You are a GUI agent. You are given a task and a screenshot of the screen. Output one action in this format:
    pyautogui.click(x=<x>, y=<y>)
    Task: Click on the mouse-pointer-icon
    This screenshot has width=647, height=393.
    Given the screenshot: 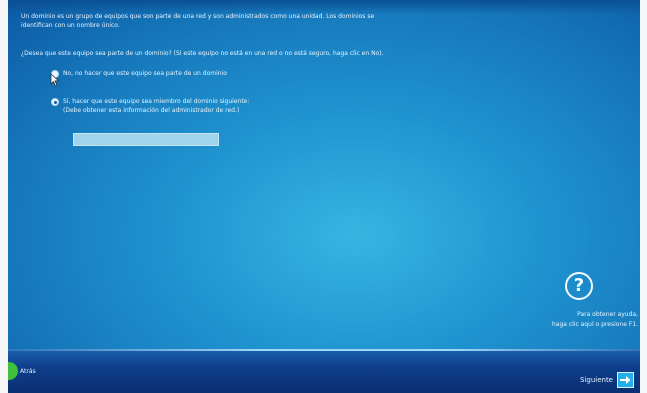 What is the action you would take?
    pyautogui.click(x=55, y=80)
    